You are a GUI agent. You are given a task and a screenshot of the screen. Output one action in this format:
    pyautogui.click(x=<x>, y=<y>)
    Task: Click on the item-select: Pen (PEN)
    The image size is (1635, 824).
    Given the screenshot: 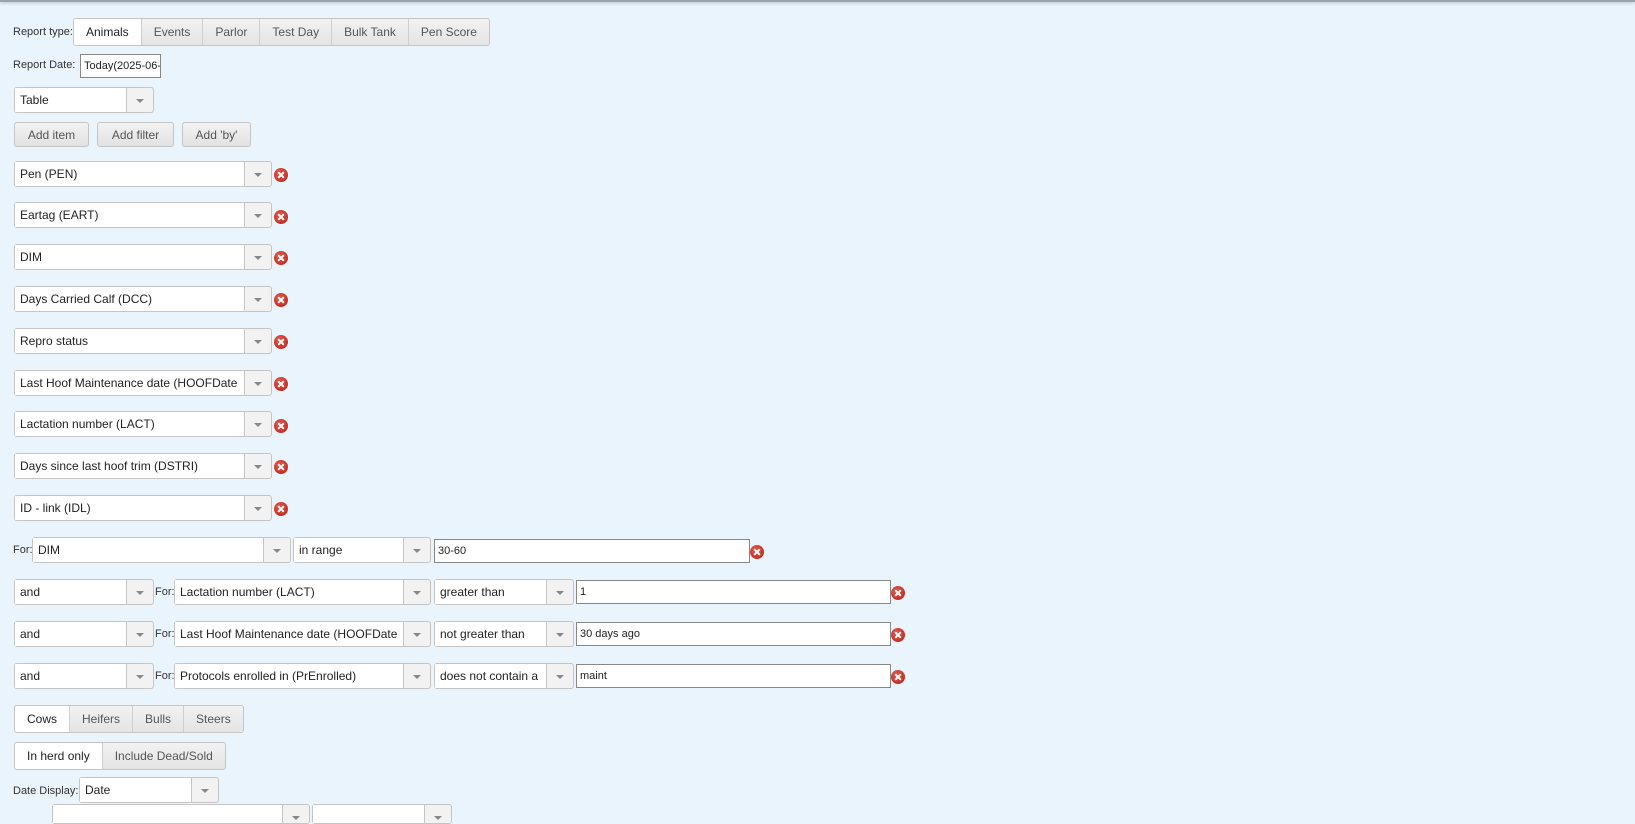 What is the action you would take?
    pyautogui.click(x=143, y=174)
    